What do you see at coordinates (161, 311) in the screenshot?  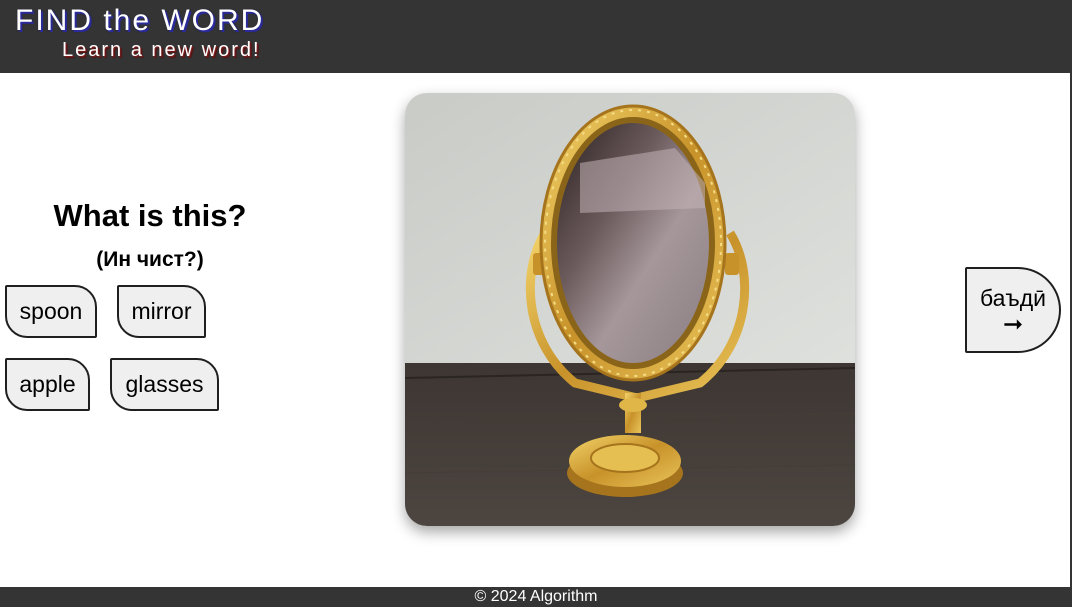 I see `choice-button-mirror: mirror` at bounding box center [161, 311].